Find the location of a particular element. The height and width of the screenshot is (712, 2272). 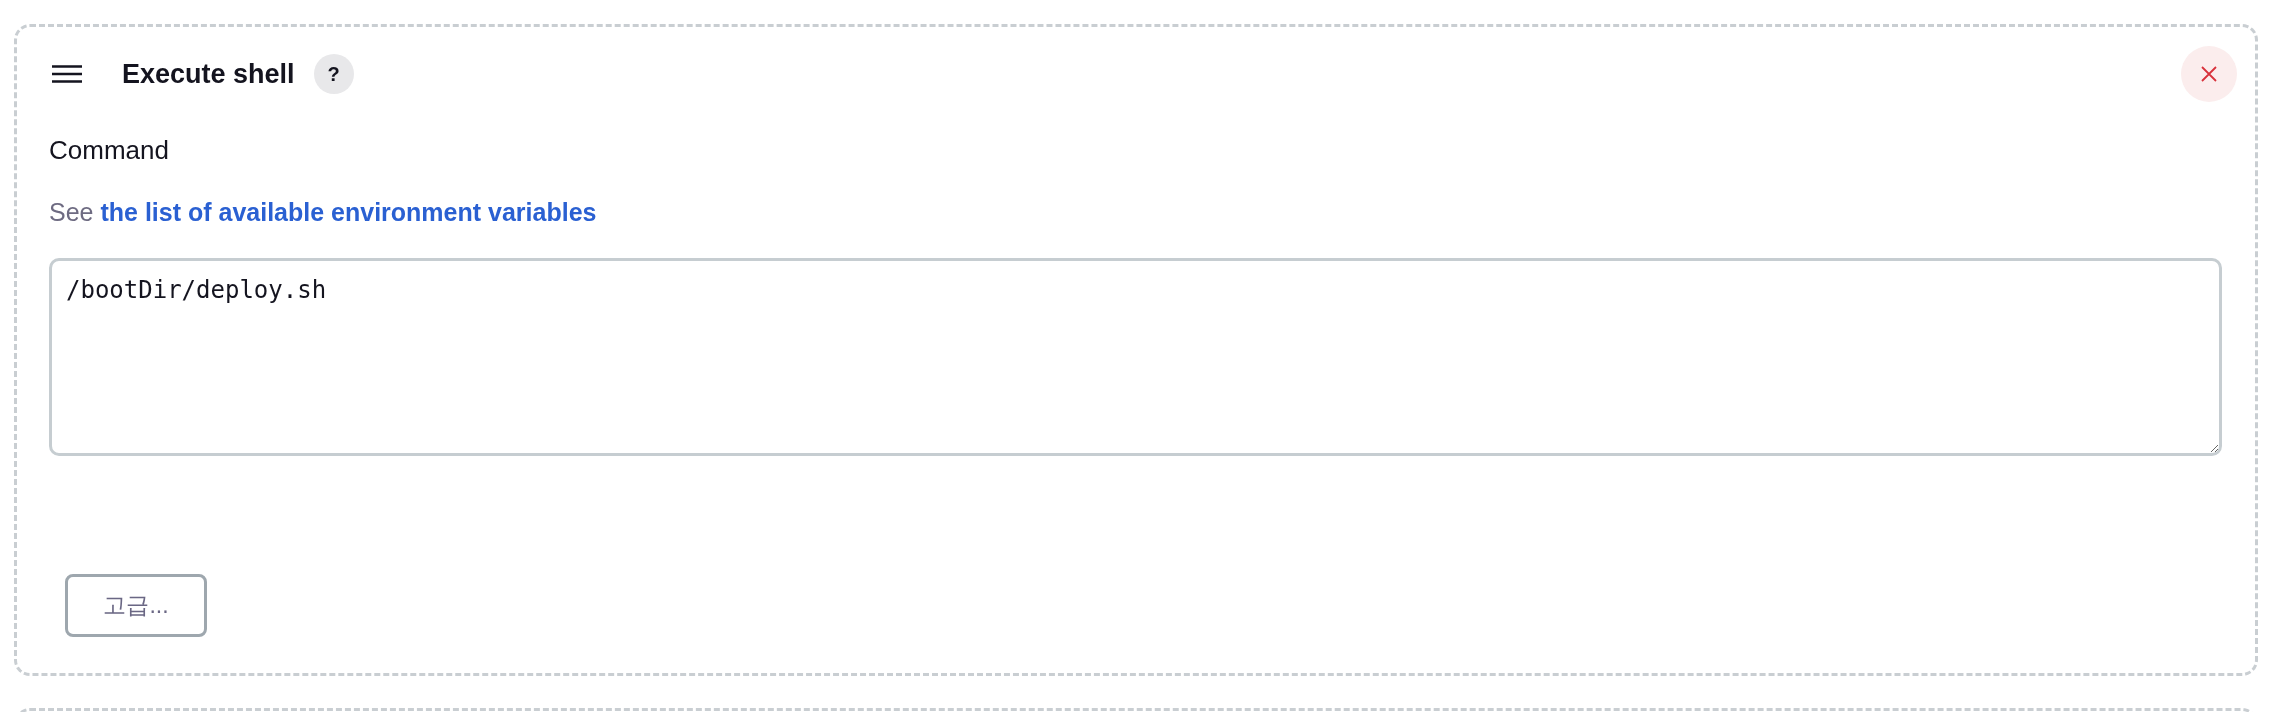

step-title: Execute shell is located at coordinates (208, 74).